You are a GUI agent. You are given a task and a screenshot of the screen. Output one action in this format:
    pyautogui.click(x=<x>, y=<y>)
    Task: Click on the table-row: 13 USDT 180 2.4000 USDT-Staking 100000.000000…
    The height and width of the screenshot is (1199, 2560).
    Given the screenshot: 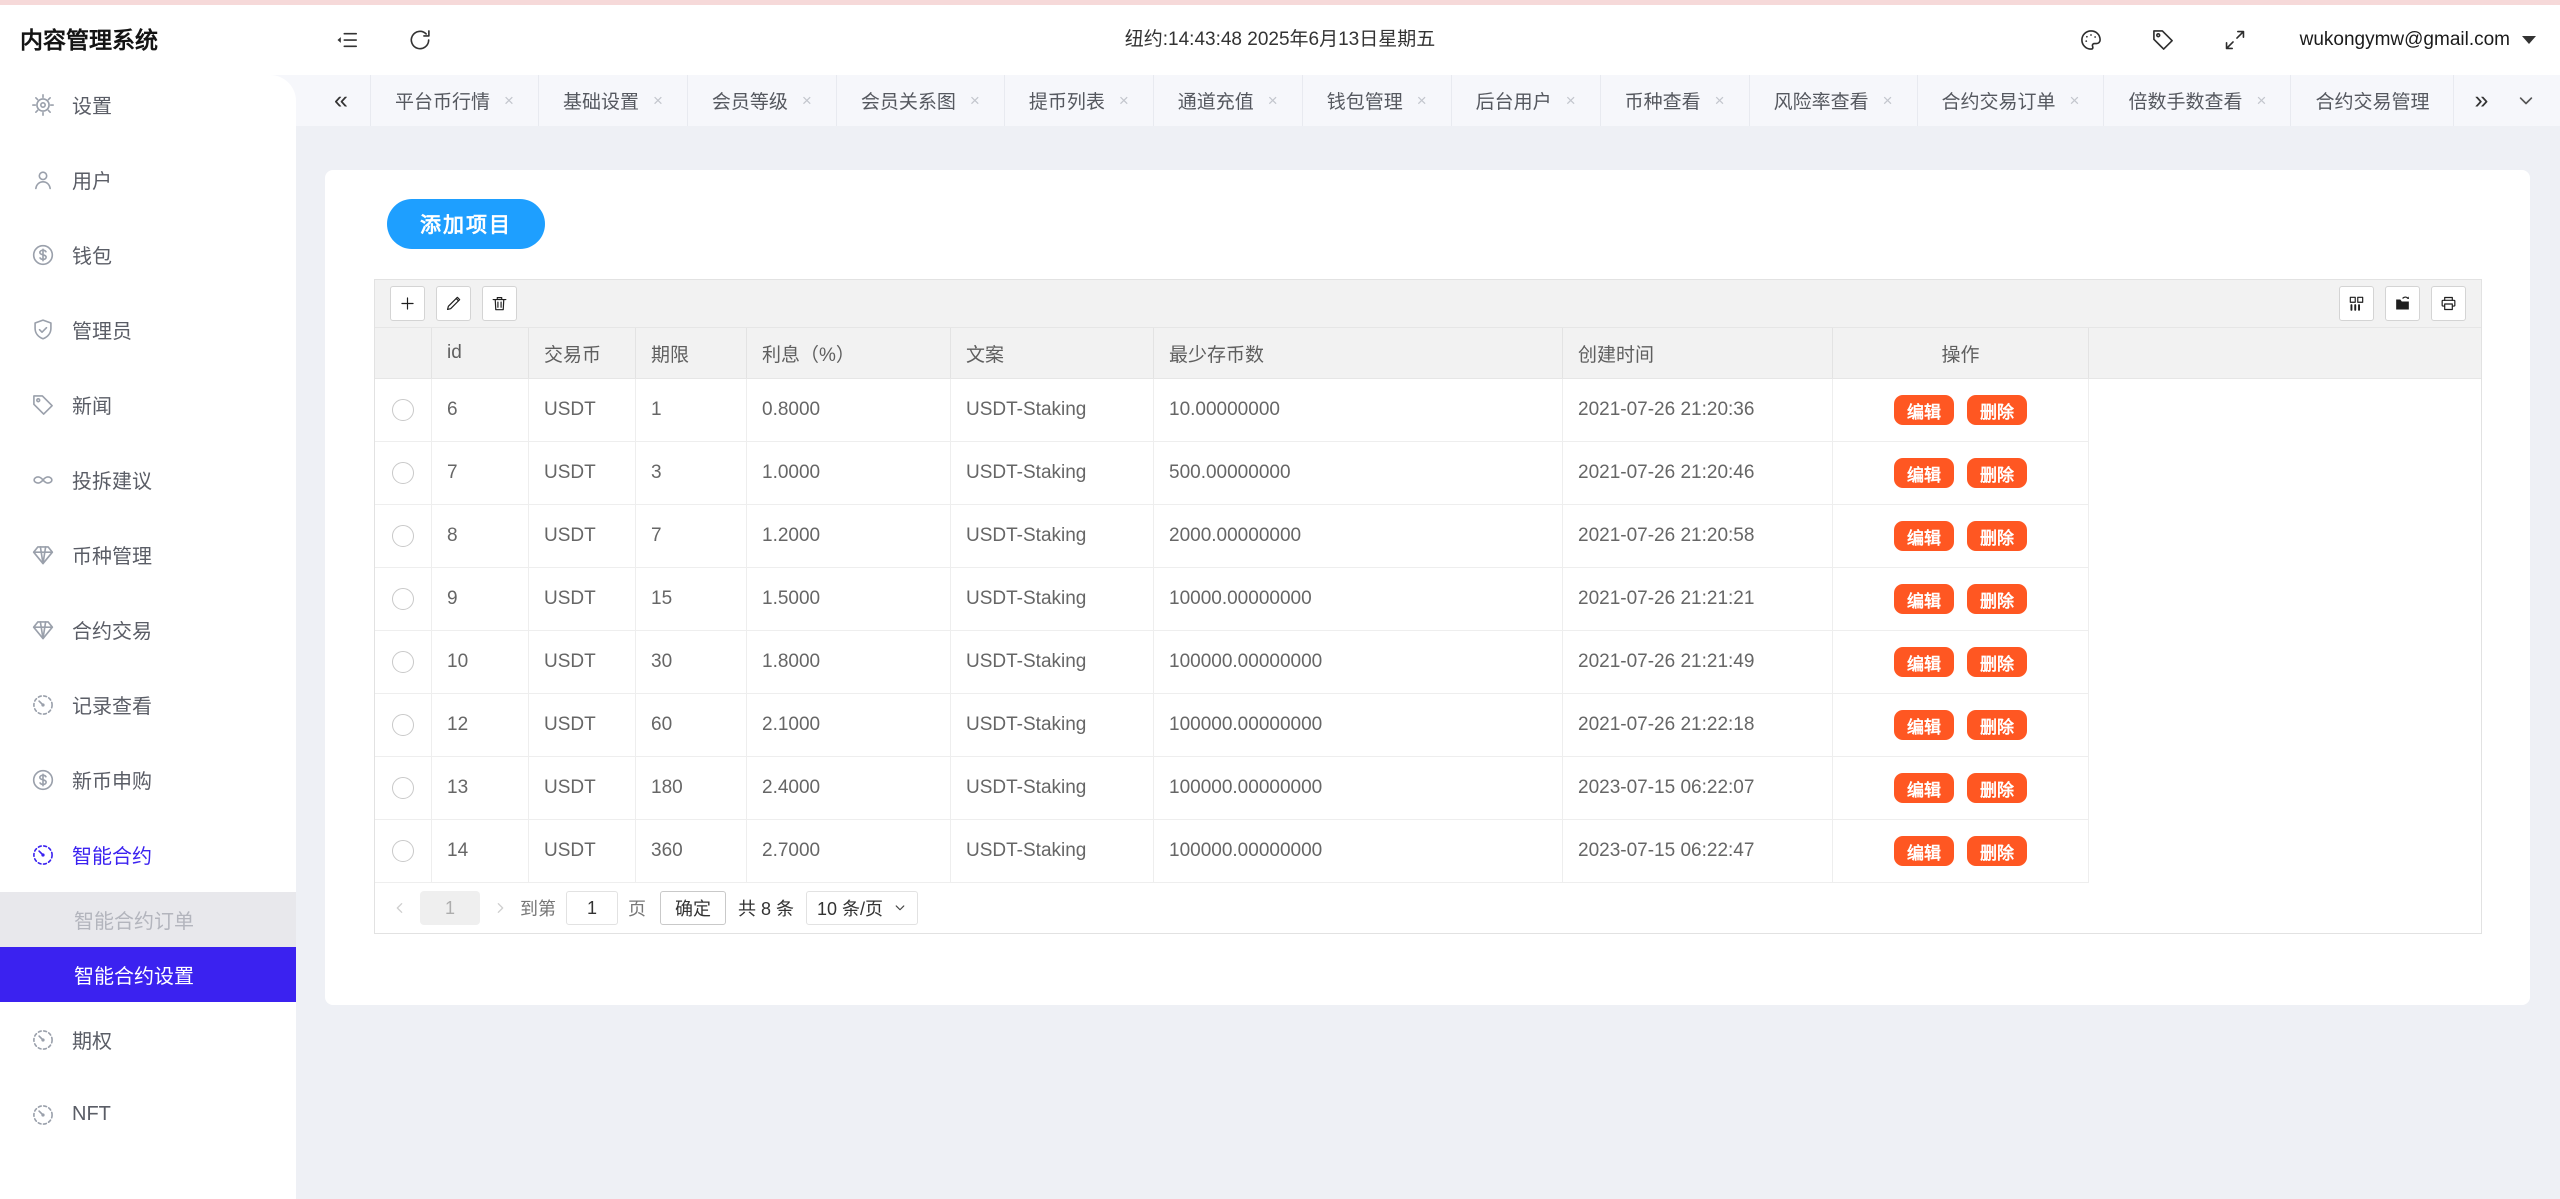 What is the action you would take?
    pyautogui.click(x=1428, y=788)
    